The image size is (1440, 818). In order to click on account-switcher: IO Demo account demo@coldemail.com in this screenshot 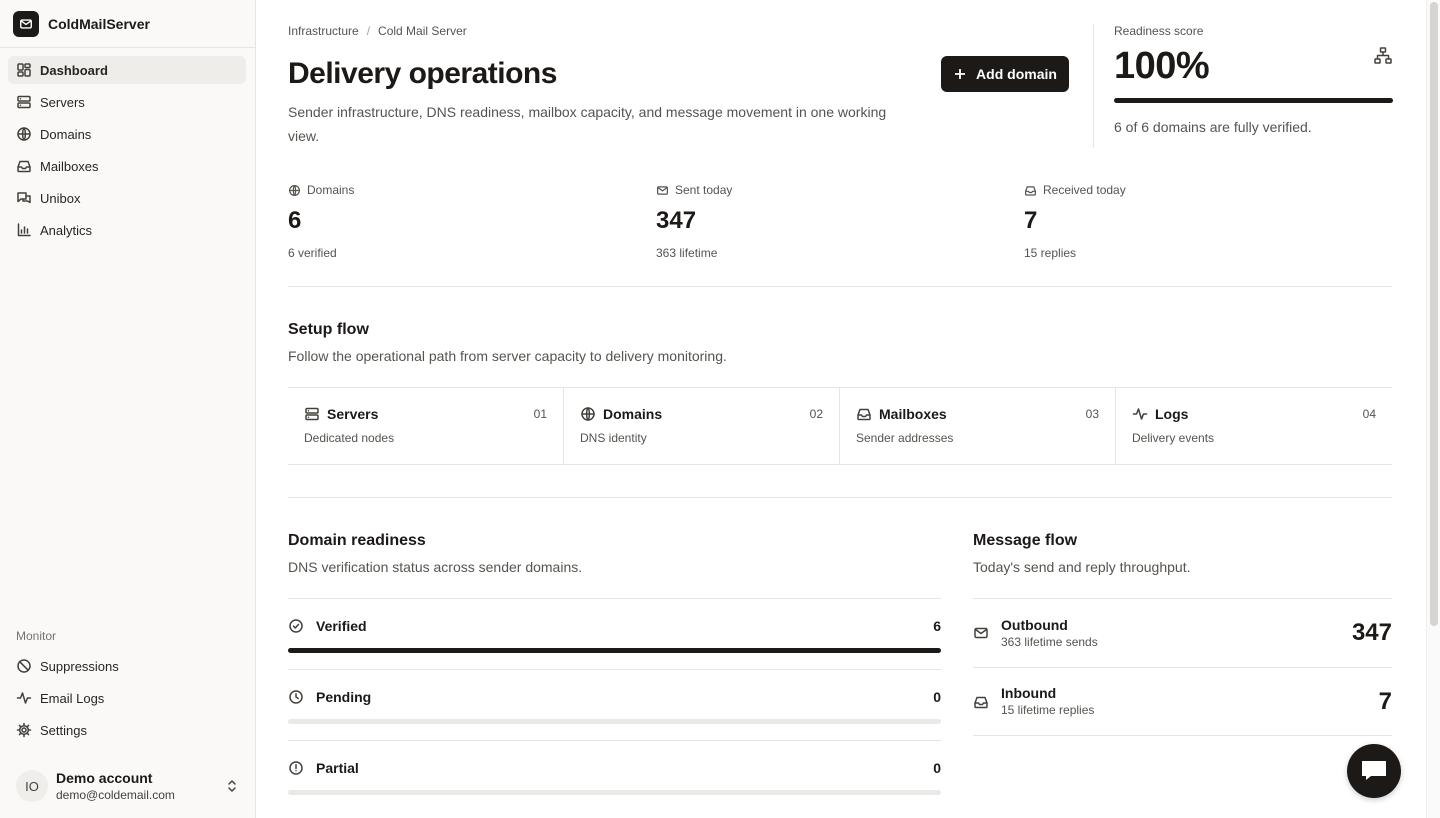, I will do `click(127, 786)`.